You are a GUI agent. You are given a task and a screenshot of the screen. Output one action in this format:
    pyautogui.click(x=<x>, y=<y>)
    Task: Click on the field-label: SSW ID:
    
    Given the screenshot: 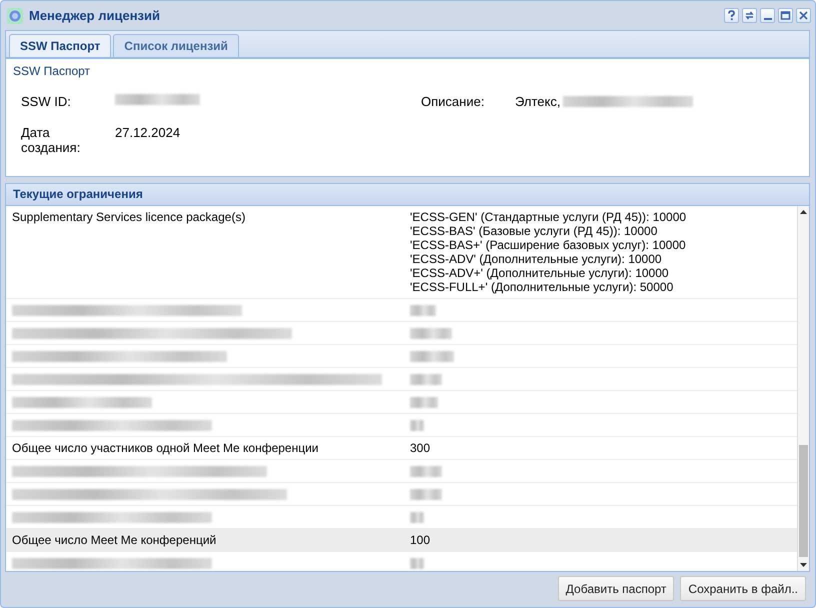 What is the action you would take?
    pyautogui.click(x=46, y=101)
    